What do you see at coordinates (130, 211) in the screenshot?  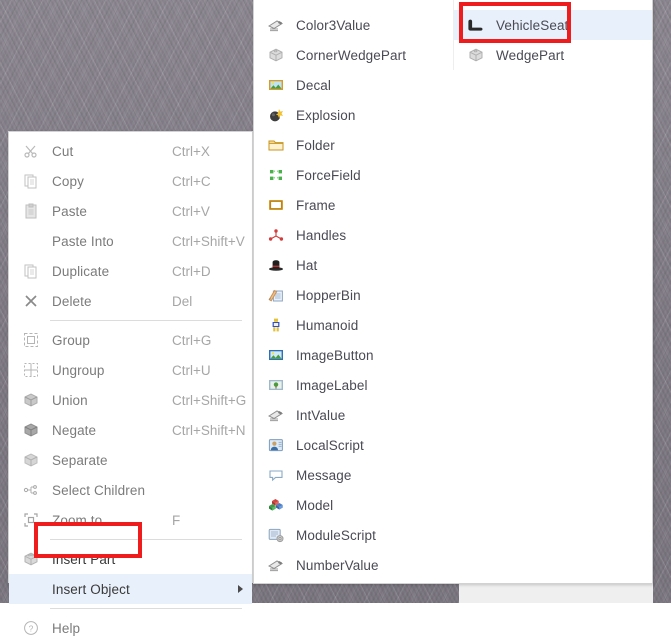 I see `context-menu-item-paste: Paste Ctrl+V` at bounding box center [130, 211].